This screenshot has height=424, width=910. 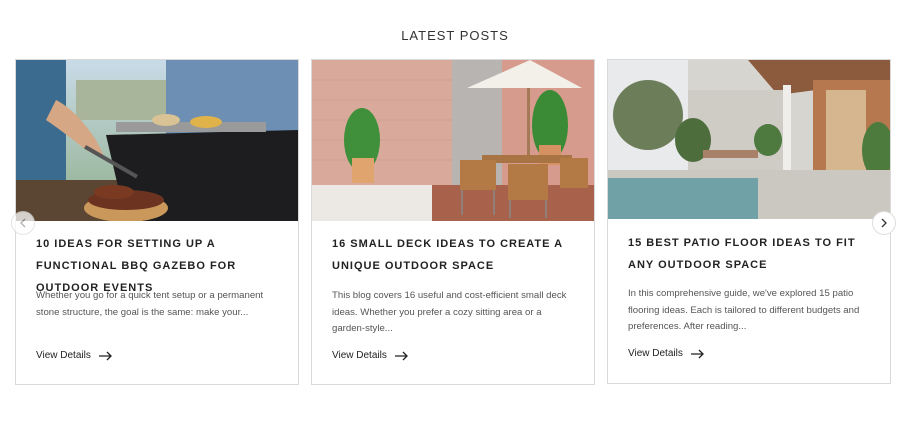 What do you see at coordinates (749, 139) in the screenshot?
I see `post-image-patio` at bounding box center [749, 139].